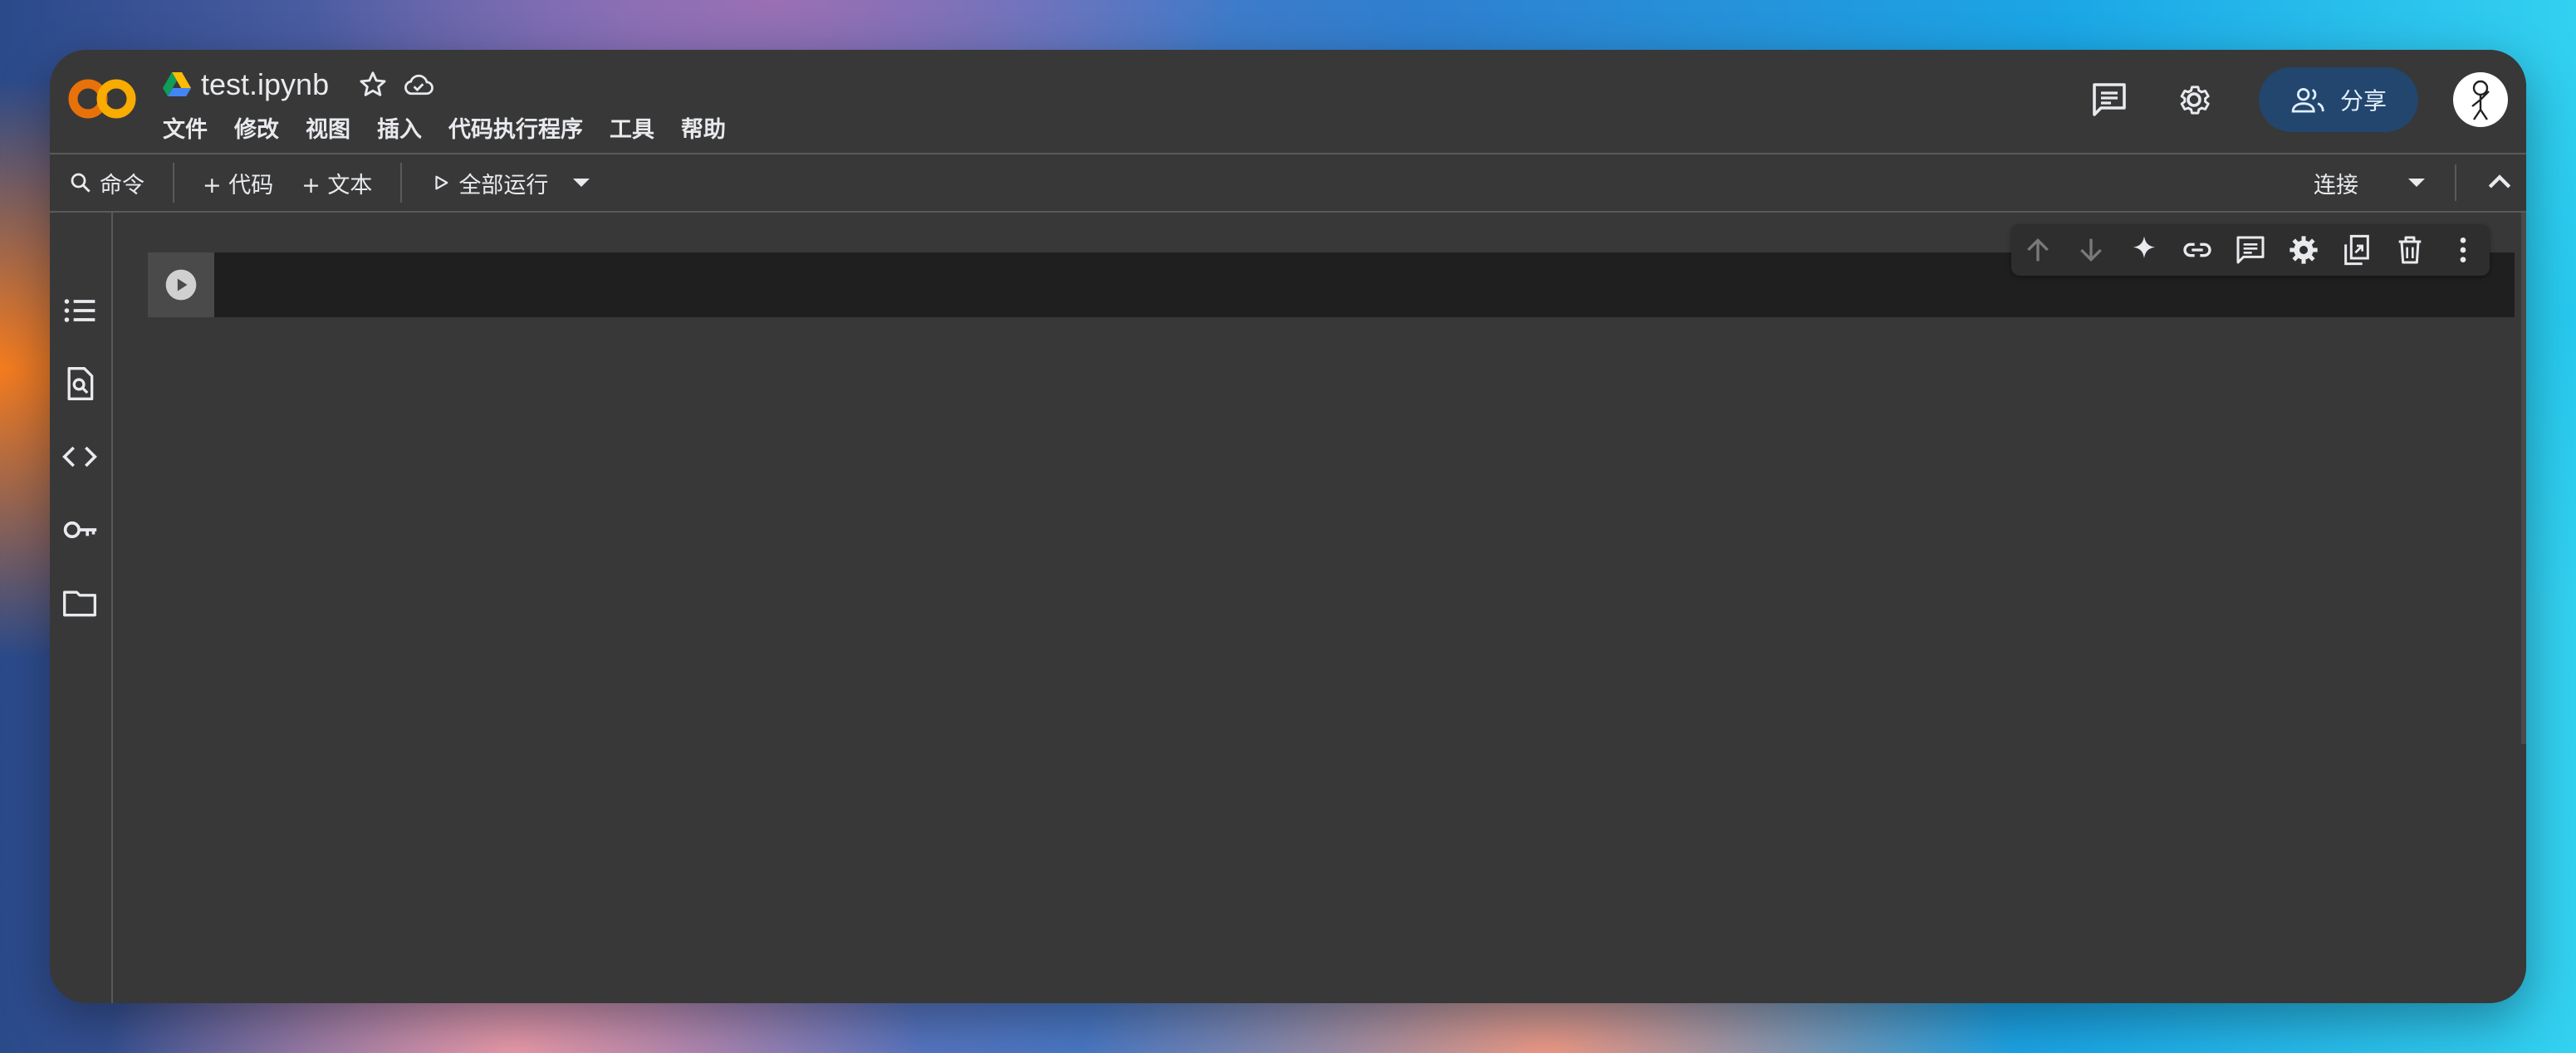 This screenshot has height=1053, width=2576. I want to click on share-label: 分享, so click(2363, 101).